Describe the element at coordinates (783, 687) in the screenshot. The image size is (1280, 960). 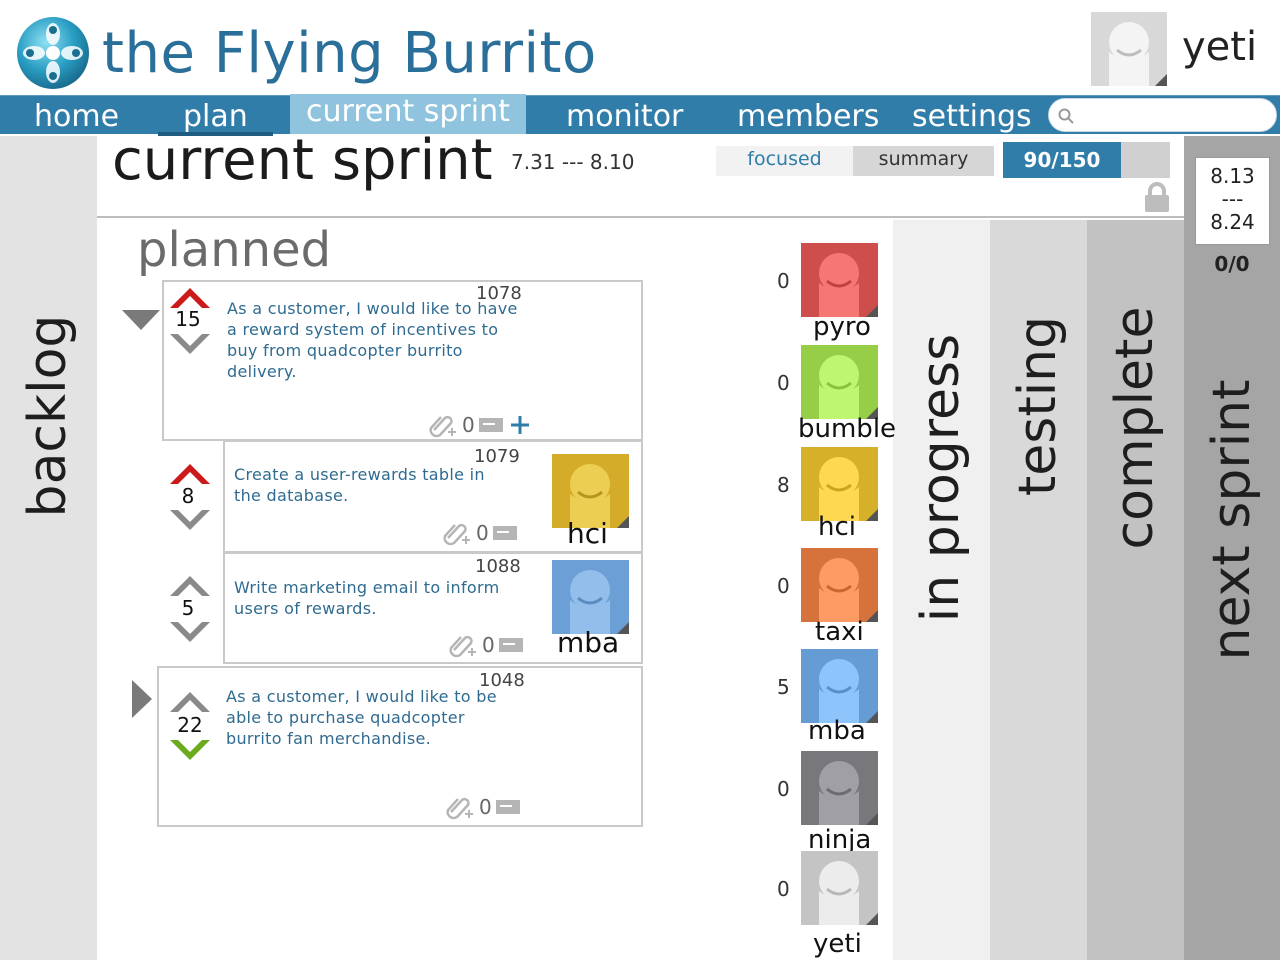
I see `team-member-points: 5` at that location.